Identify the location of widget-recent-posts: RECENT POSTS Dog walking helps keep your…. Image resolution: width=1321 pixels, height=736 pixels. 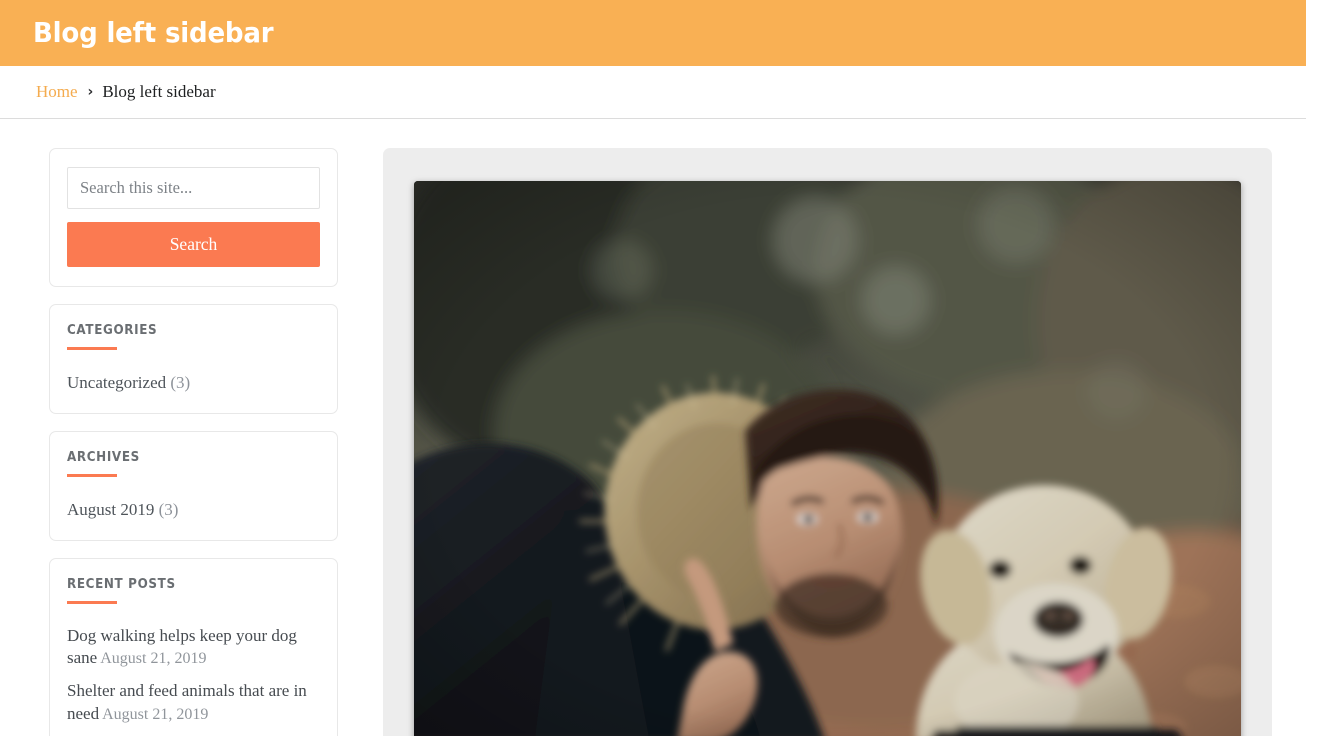
(193, 646).